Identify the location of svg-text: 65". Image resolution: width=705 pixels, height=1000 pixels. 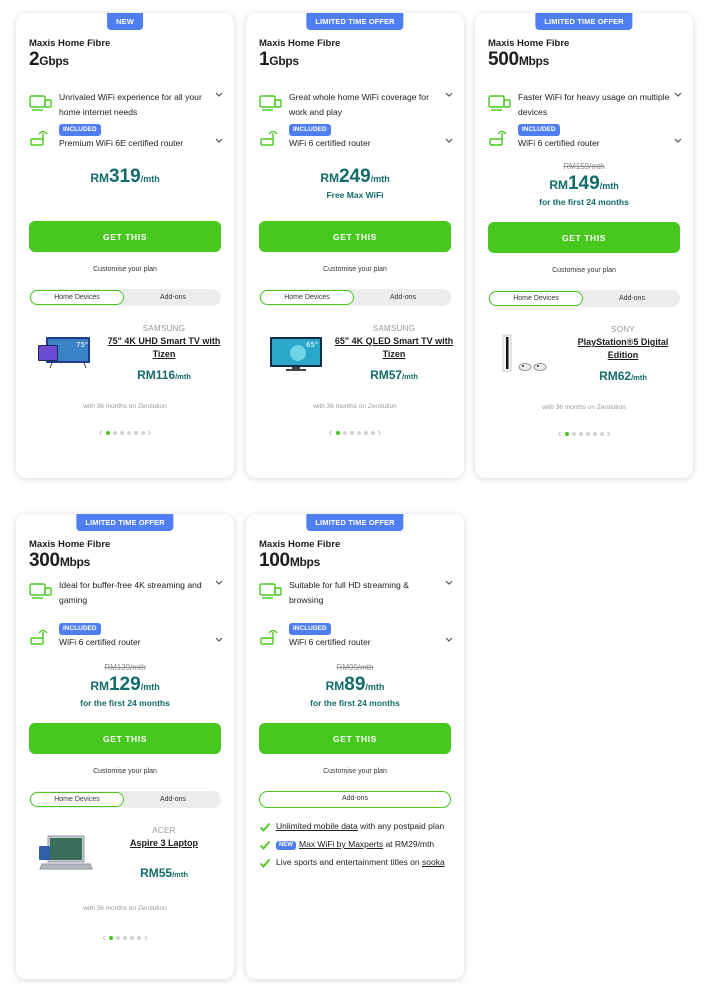
(312, 345).